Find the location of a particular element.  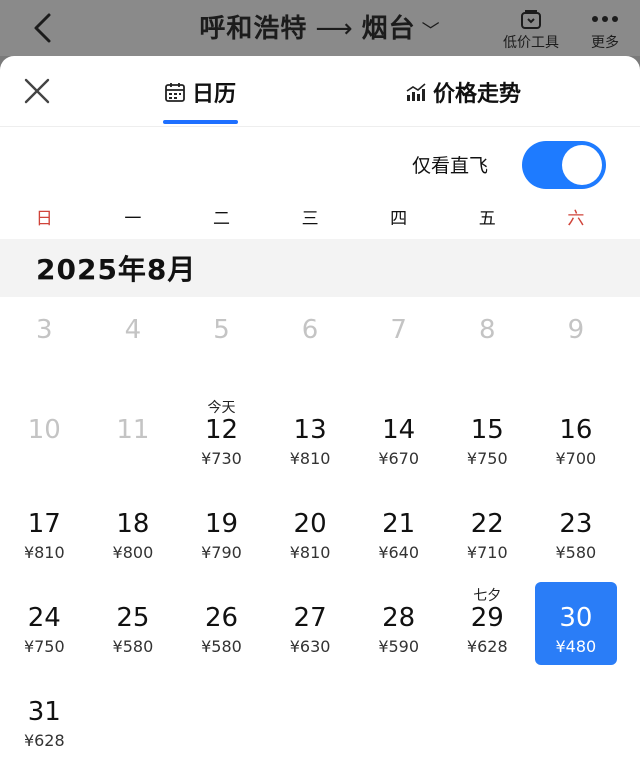

calendar-day: 25 ¥580 is located at coordinates (133, 626).